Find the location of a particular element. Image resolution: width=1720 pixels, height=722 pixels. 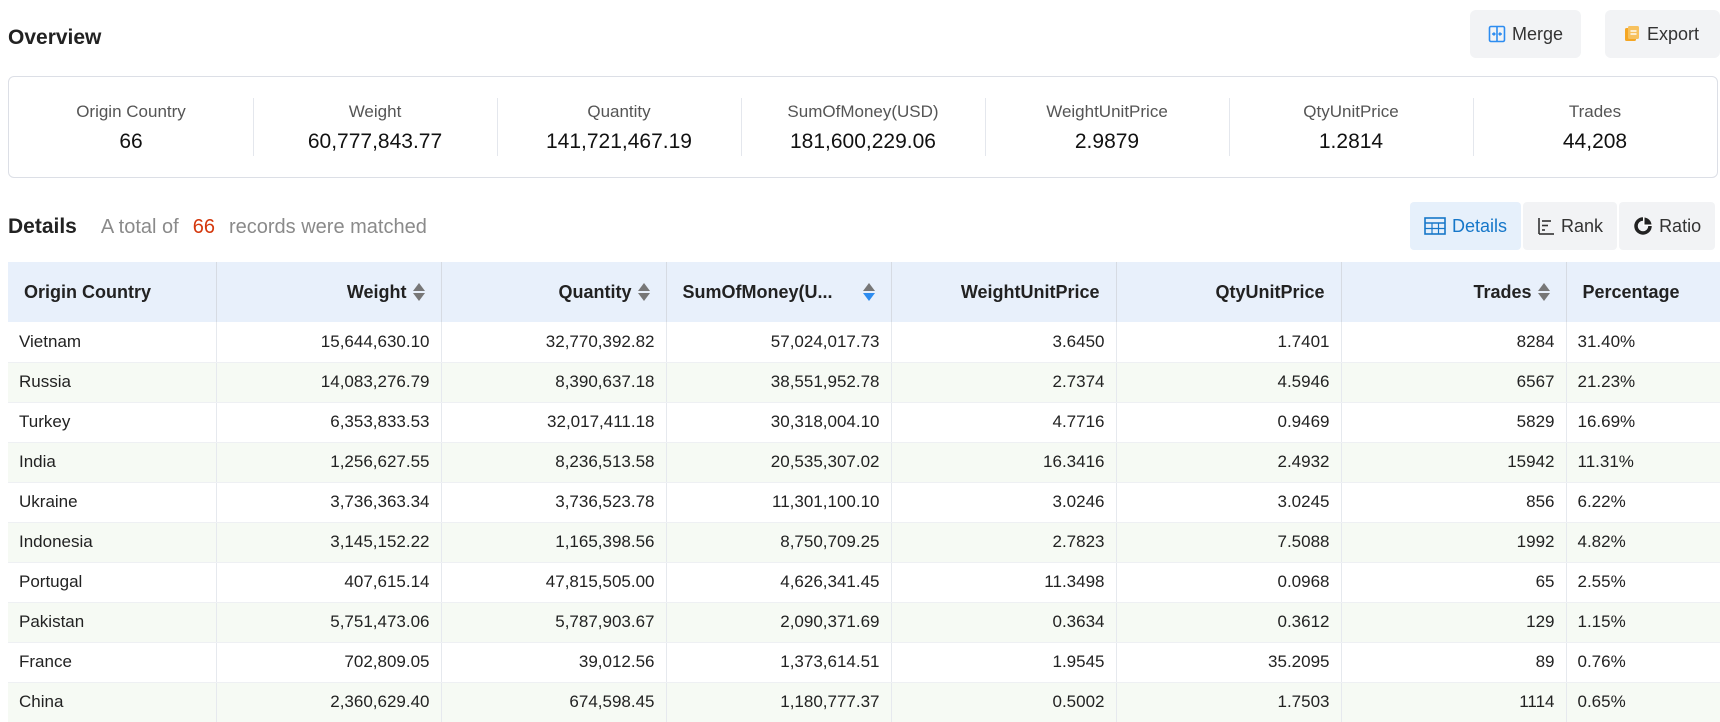

row-value-cell: 6.22% is located at coordinates (1643, 502).